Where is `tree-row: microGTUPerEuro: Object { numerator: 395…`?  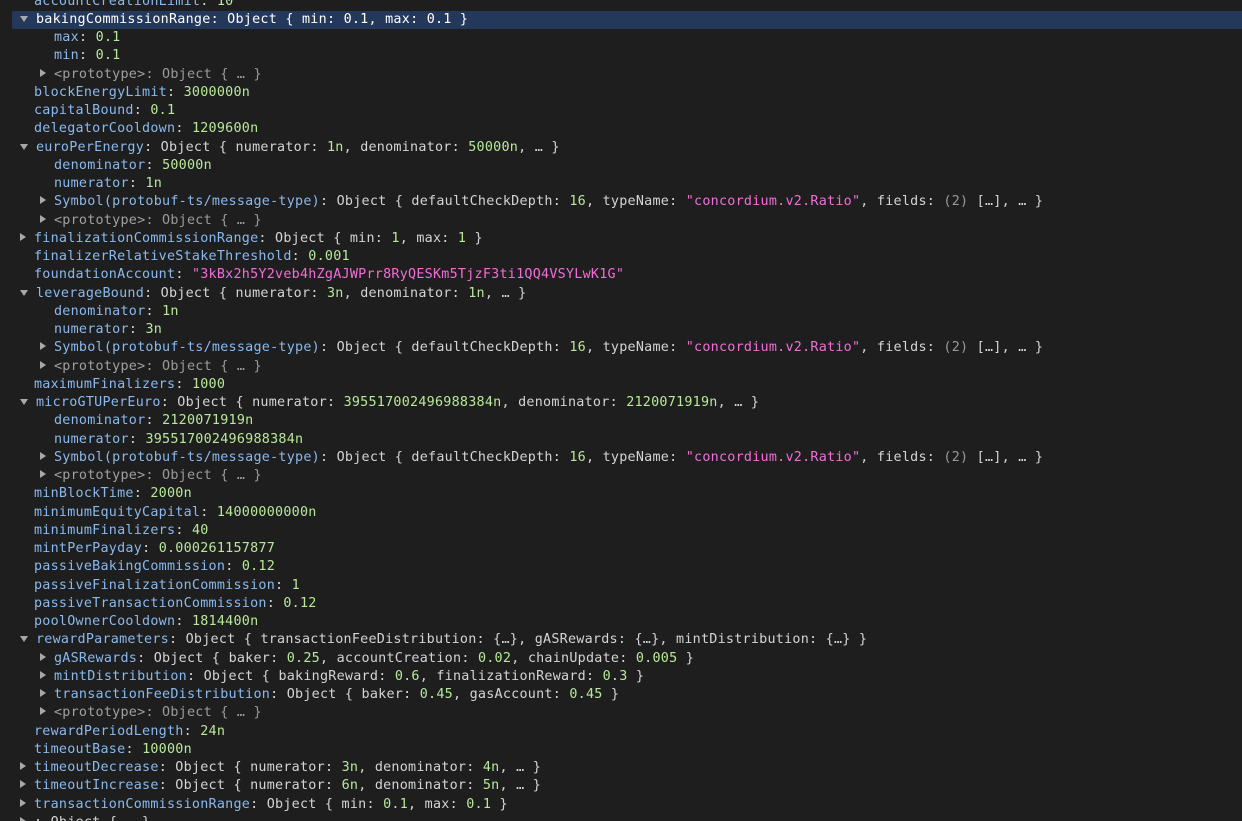 tree-row: microGTUPerEuro: Object { numerator: 395… is located at coordinates (627, 403).